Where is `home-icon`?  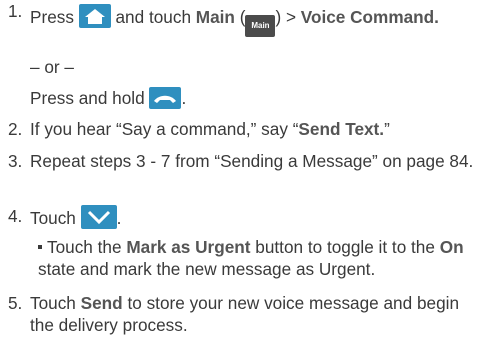 home-icon is located at coordinates (94, 16).